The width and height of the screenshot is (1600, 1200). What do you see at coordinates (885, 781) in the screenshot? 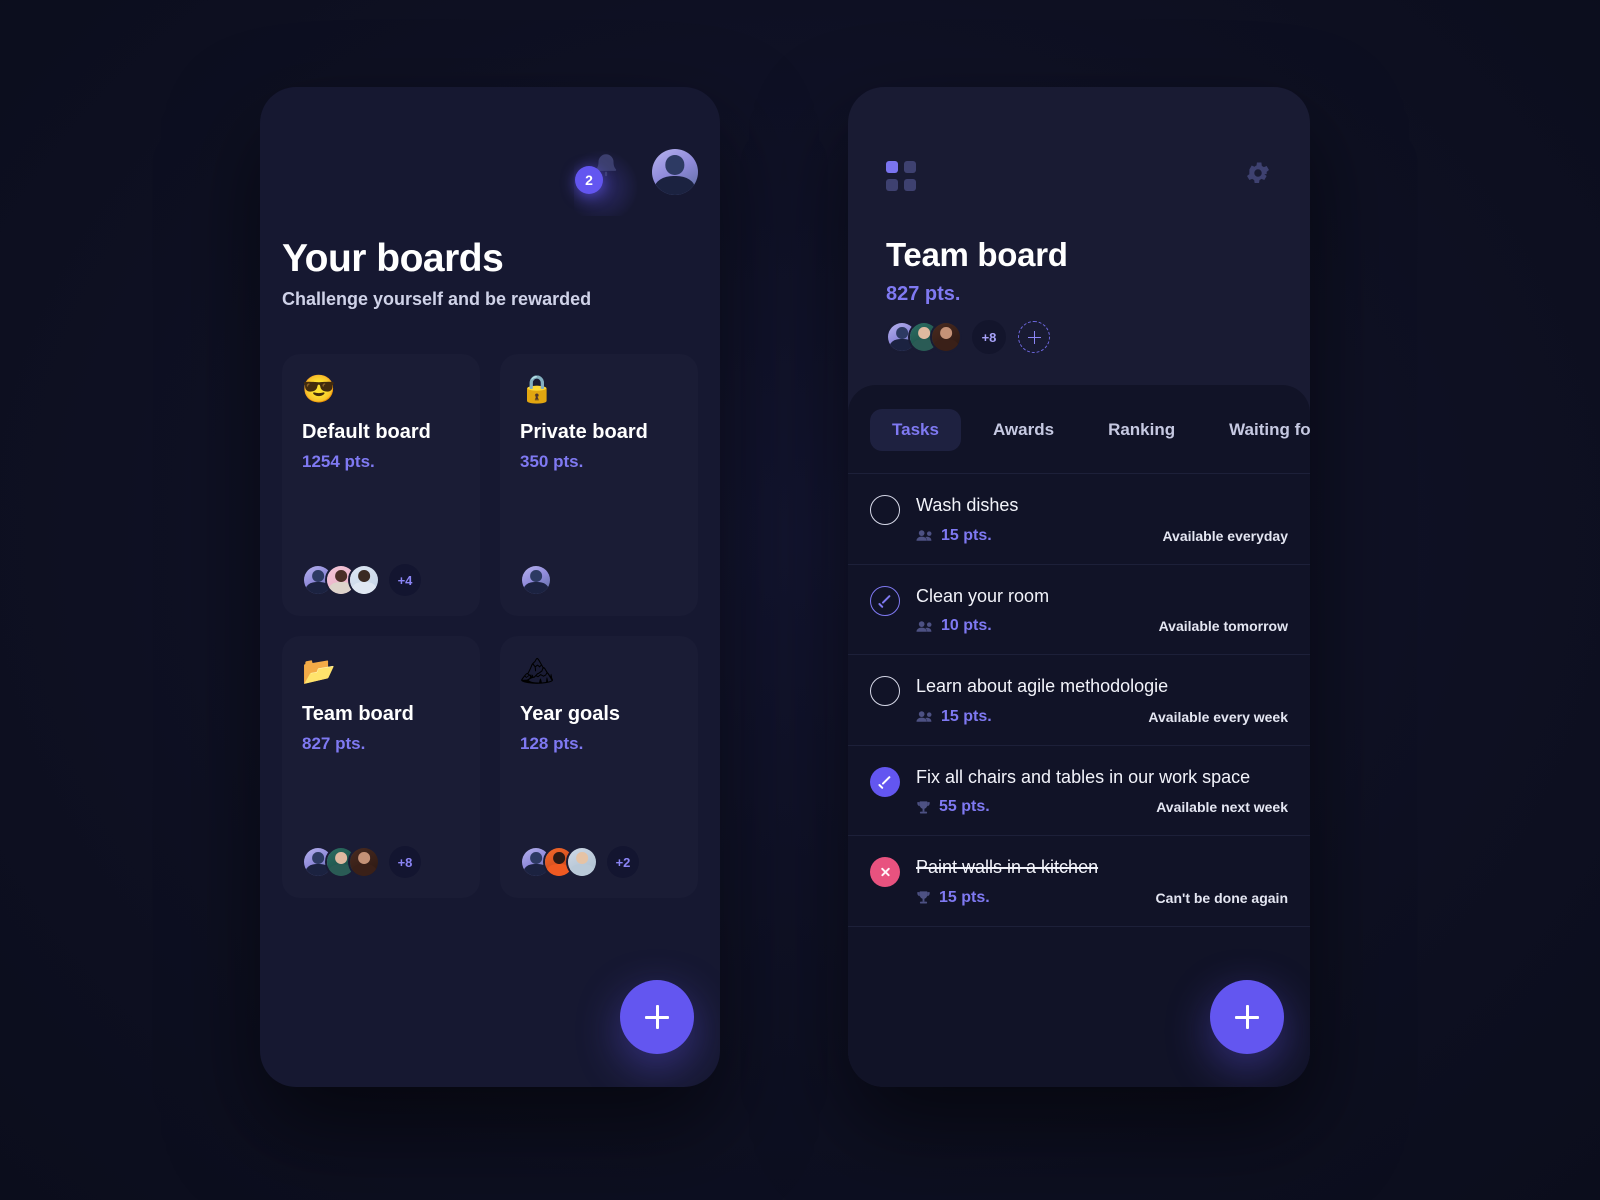
I see `task-checkbox-completed-icon` at bounding box center [885, 781].